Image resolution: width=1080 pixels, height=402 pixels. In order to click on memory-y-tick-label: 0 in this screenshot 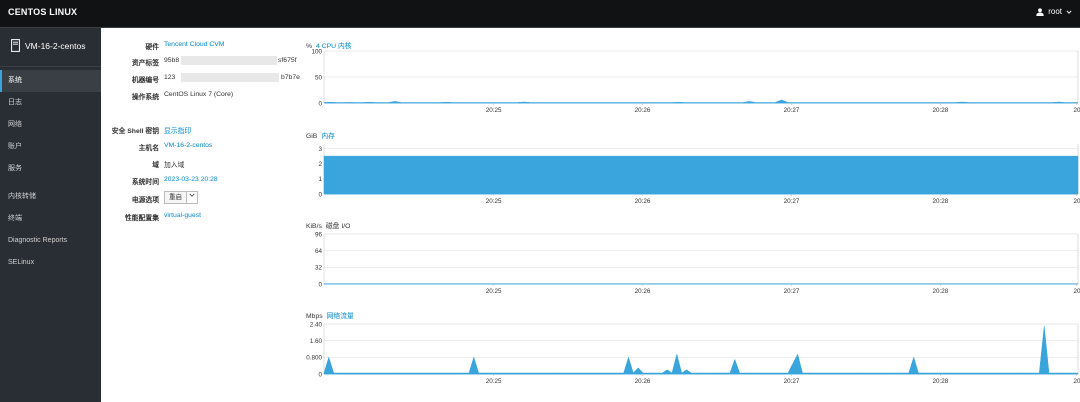, I will do `click(320, 194)`.